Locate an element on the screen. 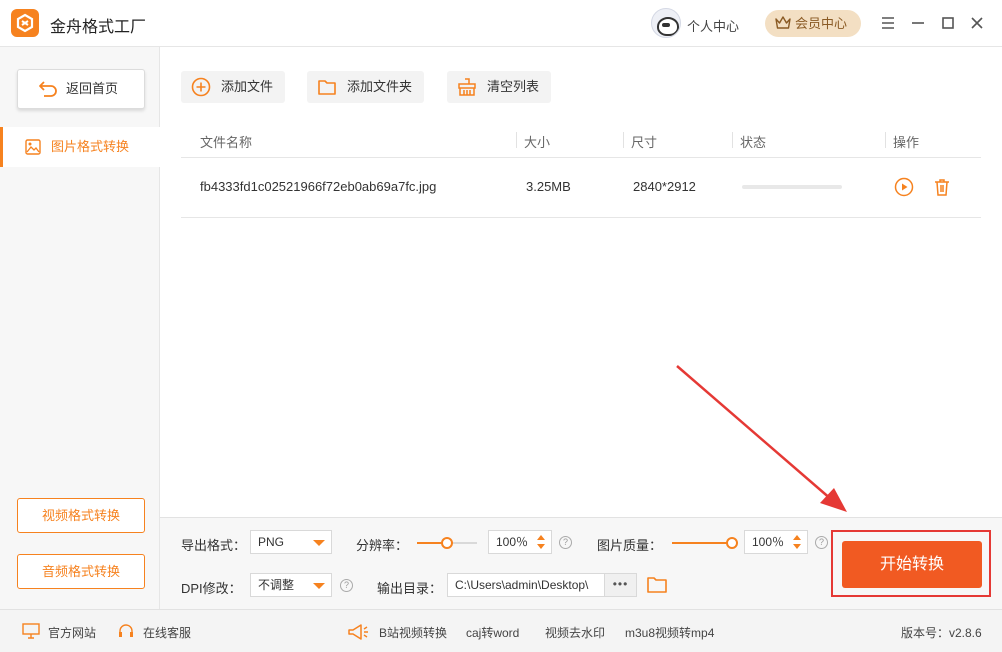  vip-center-button: 会员中心 is located at coordinates (813, 23).